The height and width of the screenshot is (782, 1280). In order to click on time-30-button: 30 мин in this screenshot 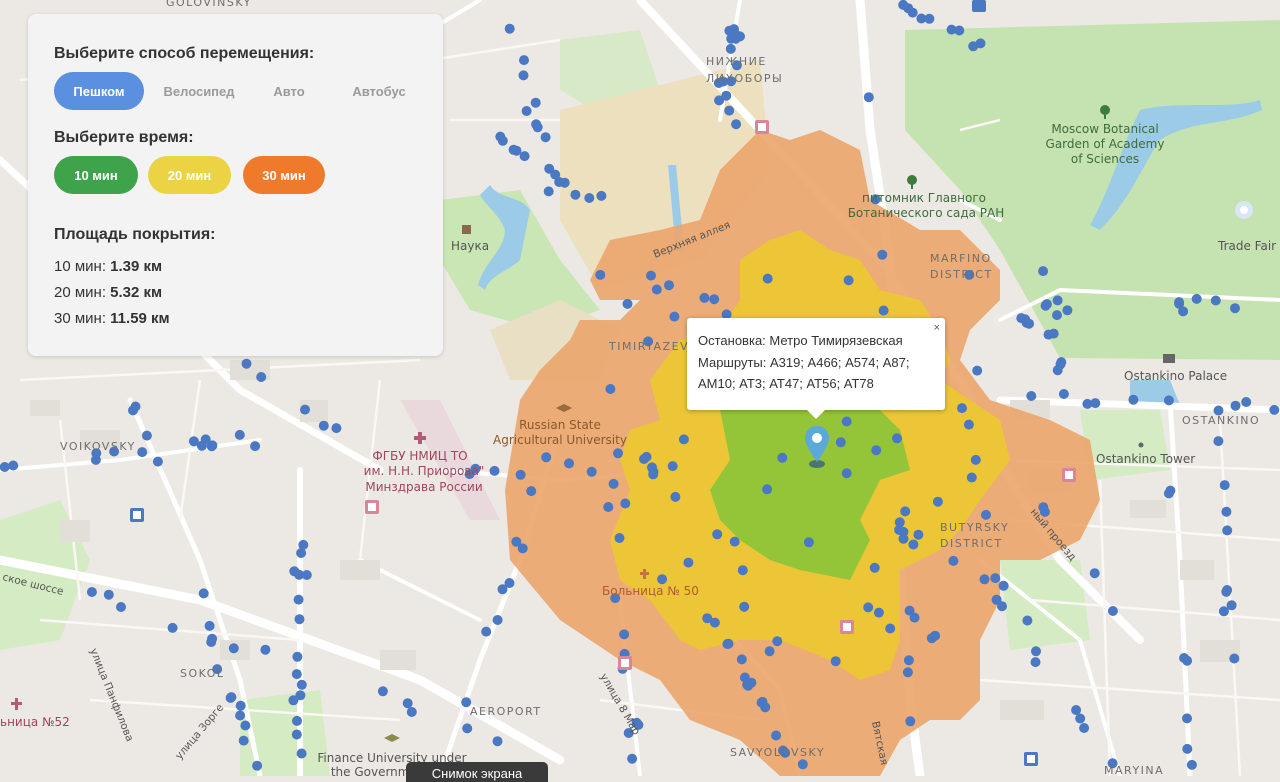, I will do `click(284, 175)`.